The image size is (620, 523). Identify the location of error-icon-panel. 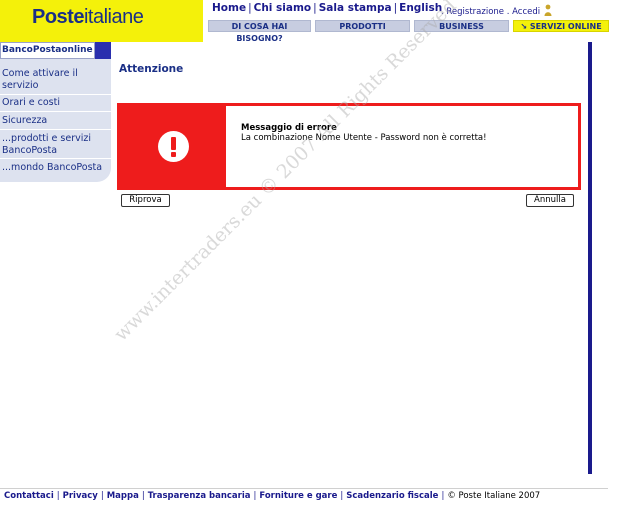
(173, 146).